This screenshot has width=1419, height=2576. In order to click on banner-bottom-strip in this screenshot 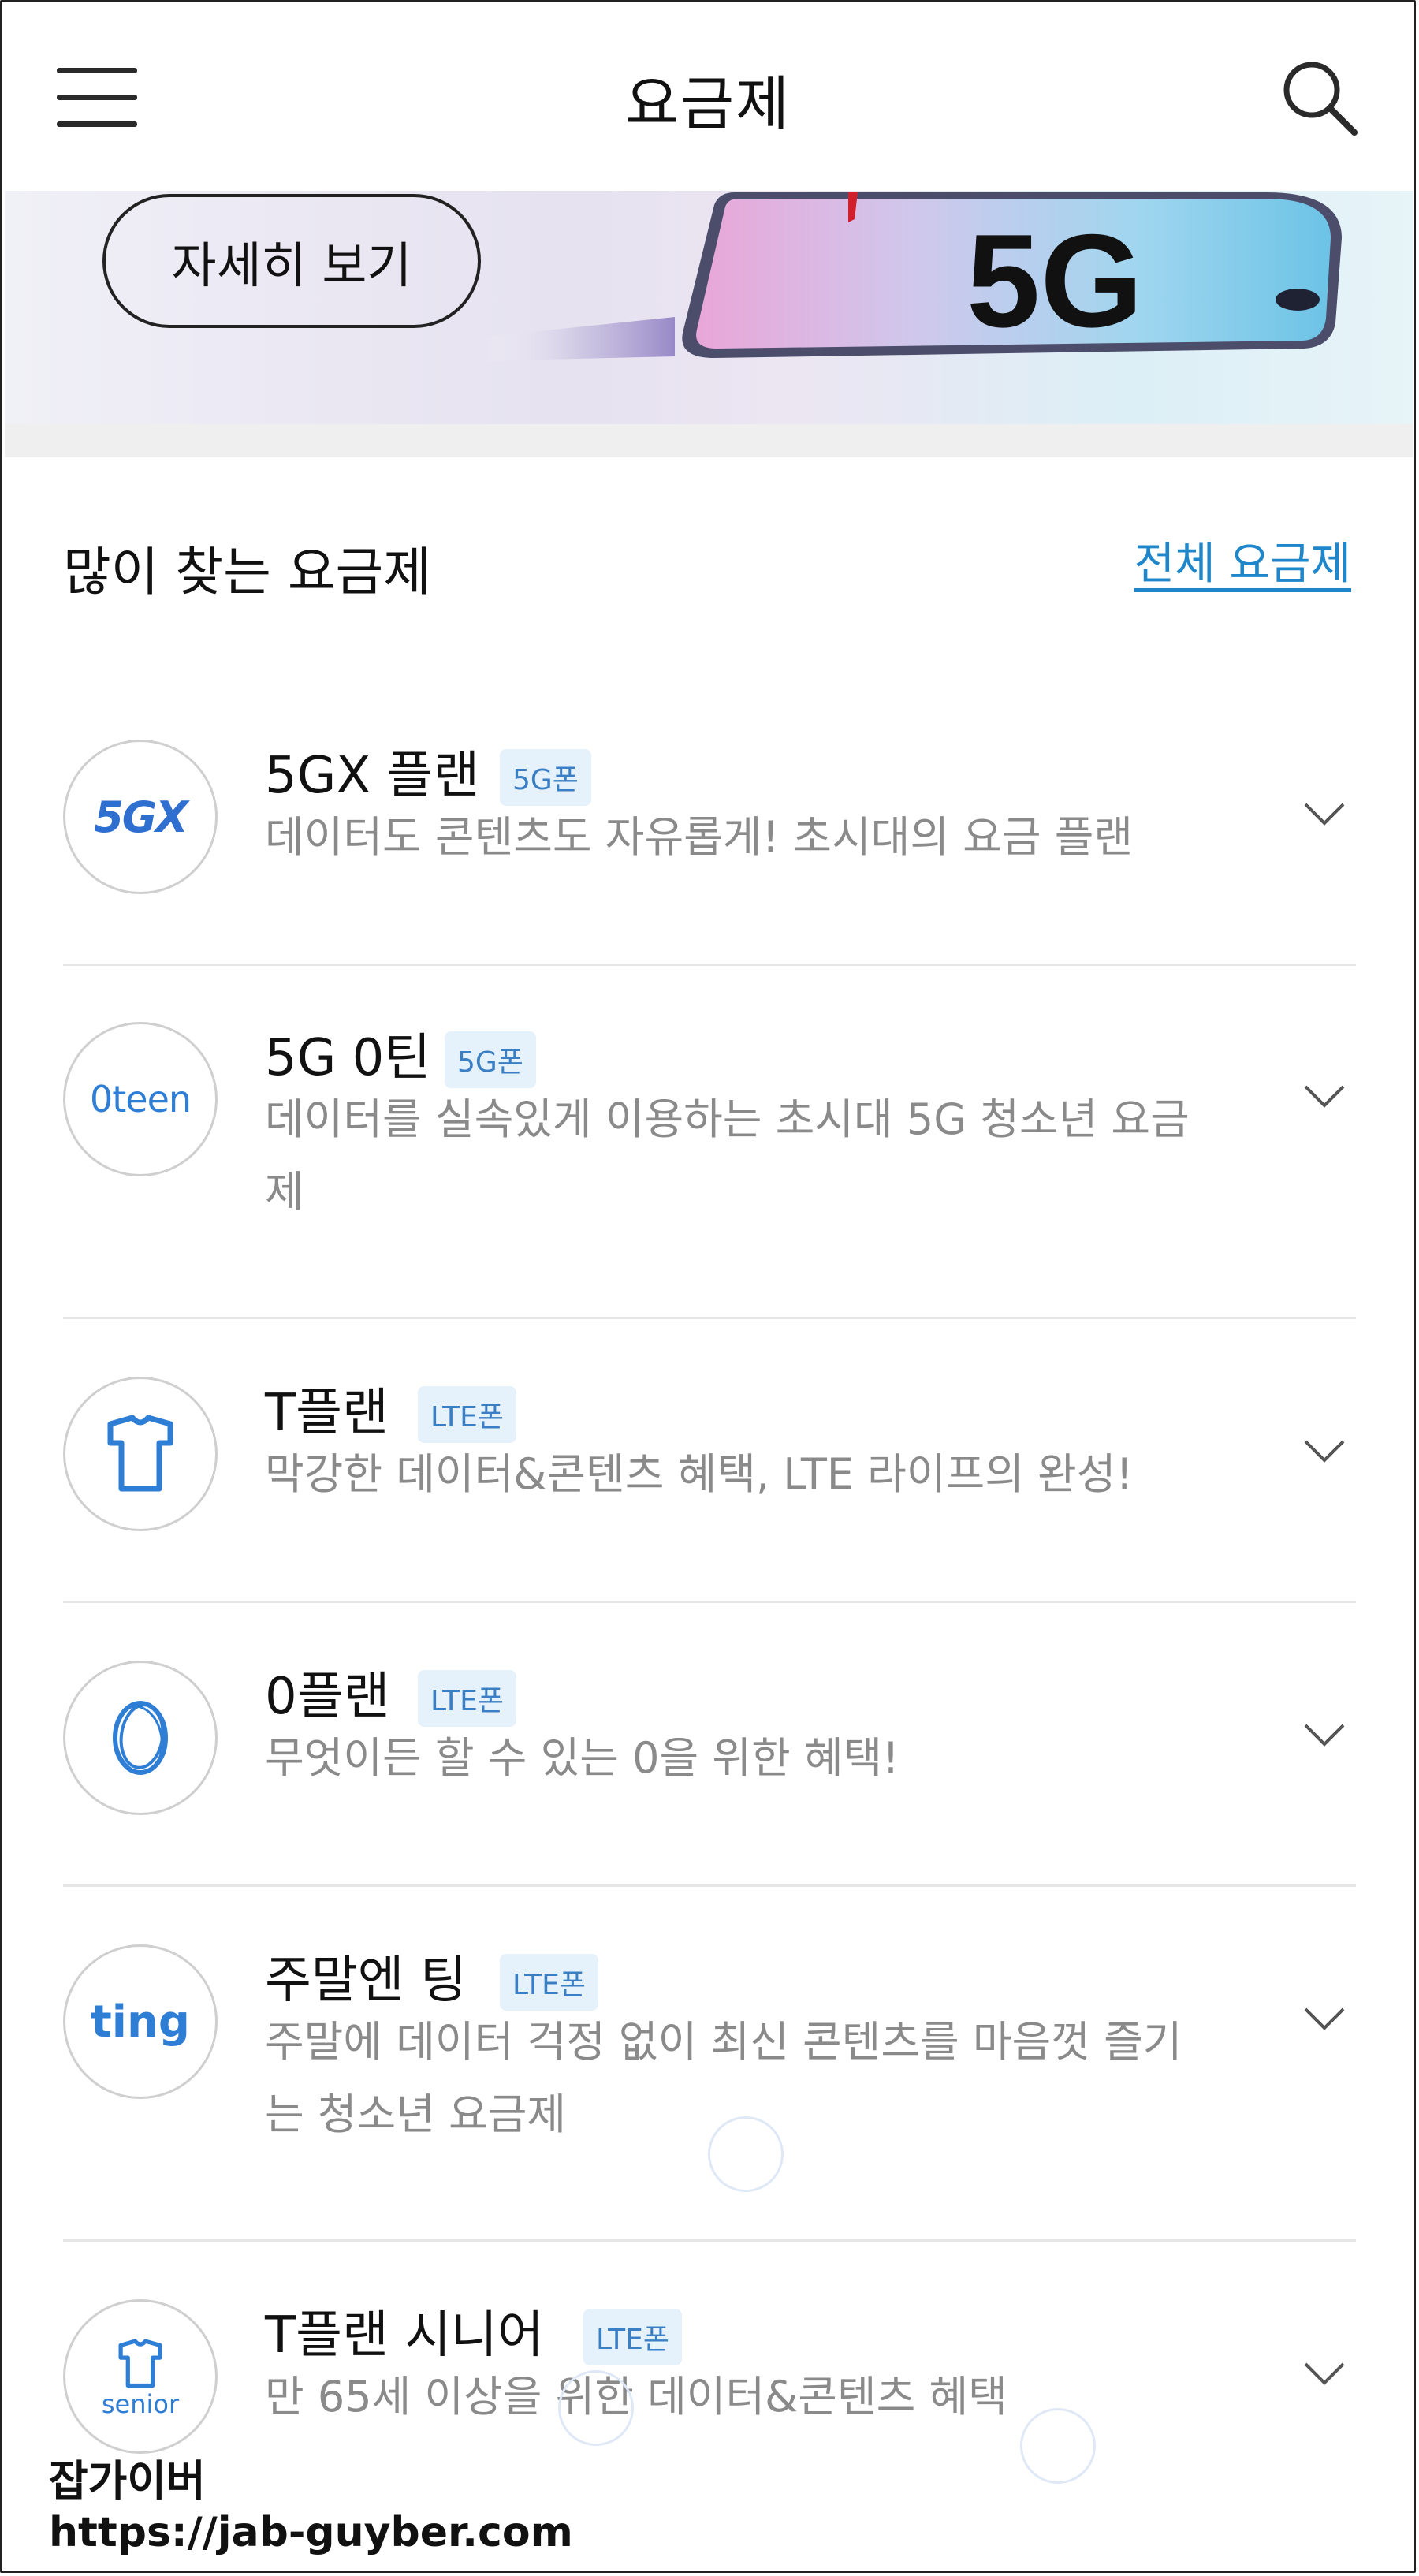, I will do `click(709, 440)`.